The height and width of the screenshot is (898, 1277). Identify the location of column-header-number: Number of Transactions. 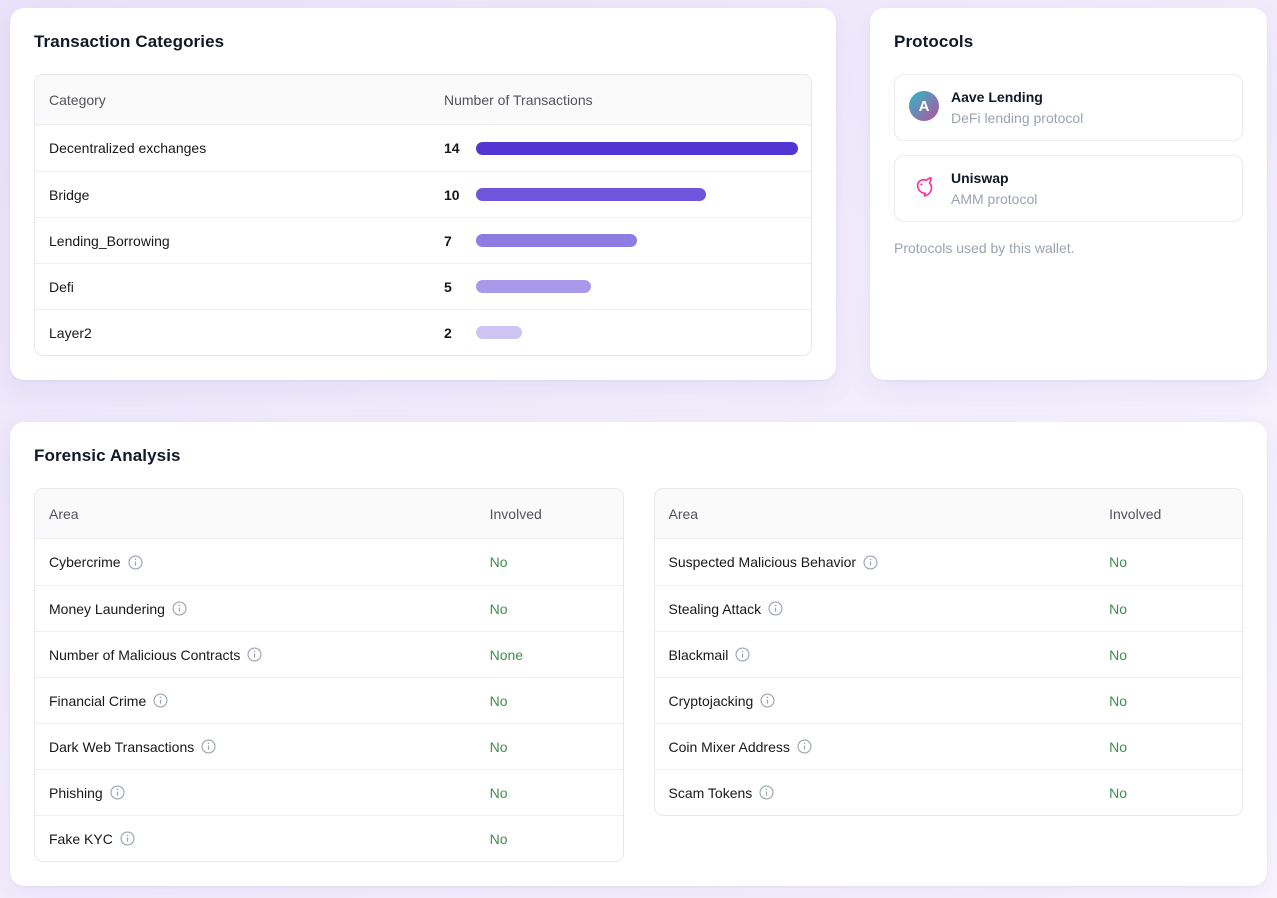
(518, 99).